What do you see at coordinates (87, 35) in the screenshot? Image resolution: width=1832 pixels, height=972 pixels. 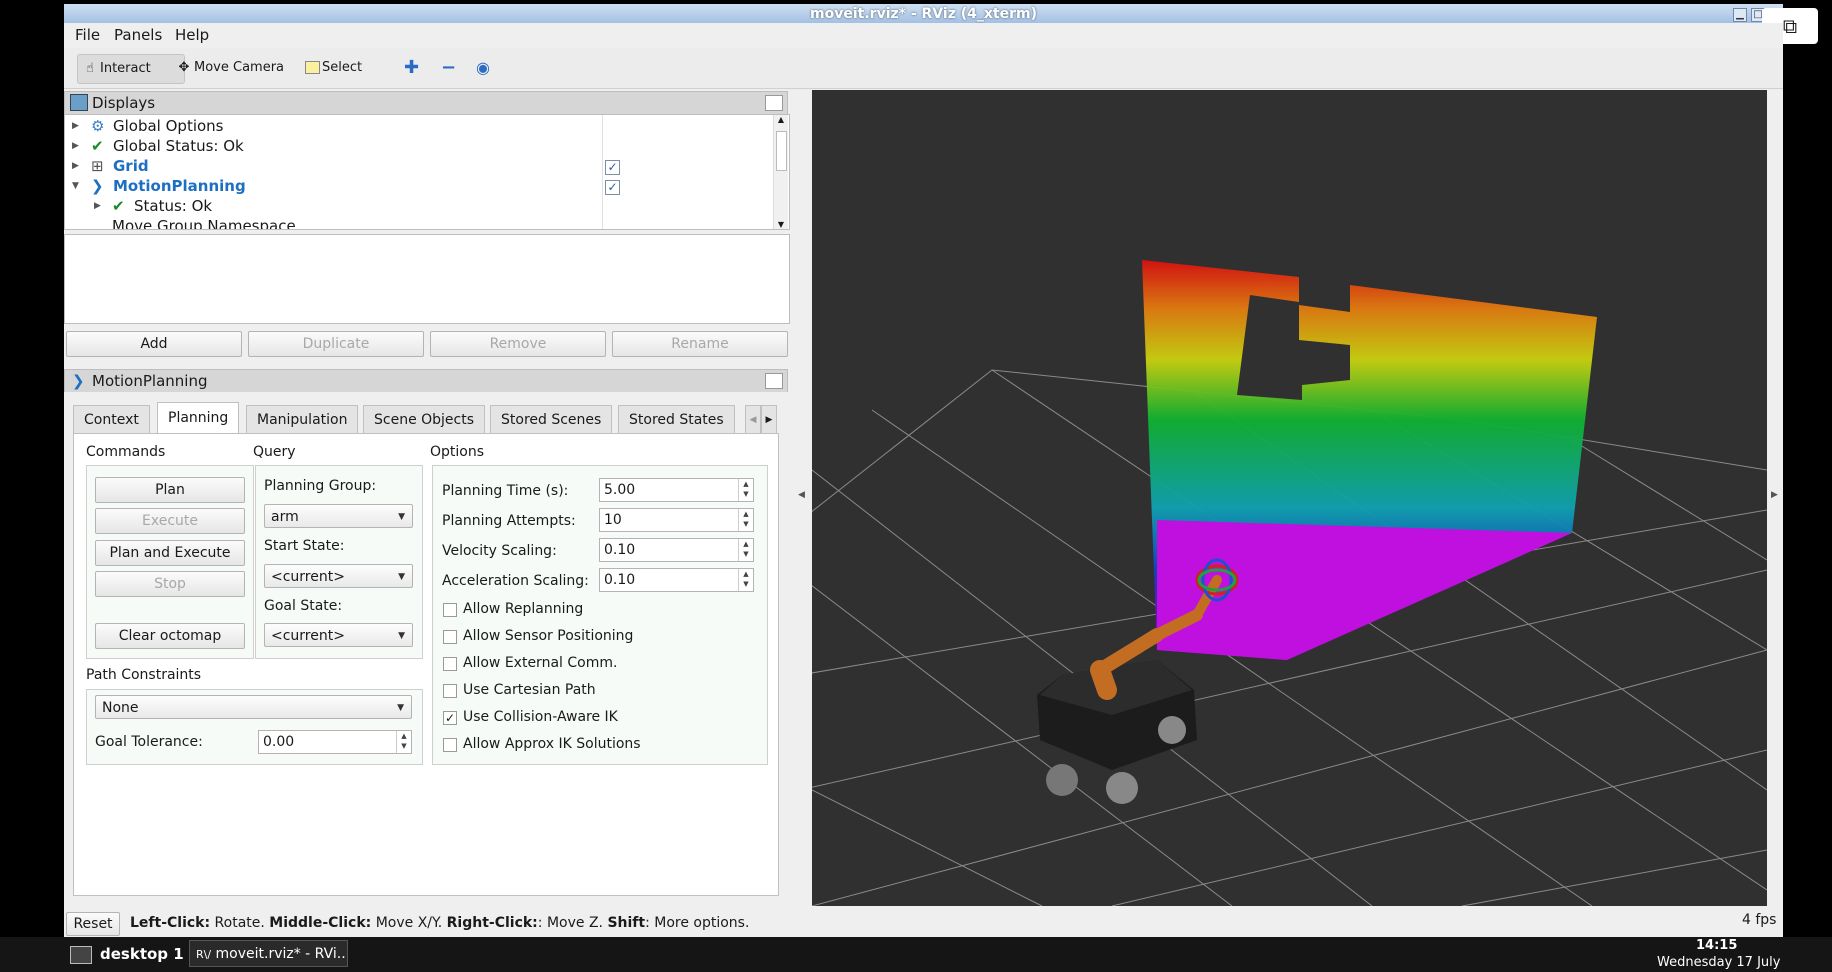 I see `menu-file: File` at bounding box center [87, 35].